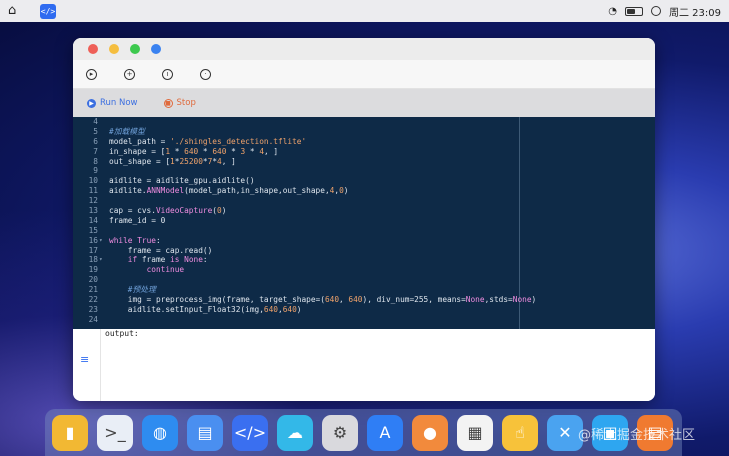 Image resolution: width=729 pixels, height=456 pixels. I want to click on maximize-button, so click(135, 49).